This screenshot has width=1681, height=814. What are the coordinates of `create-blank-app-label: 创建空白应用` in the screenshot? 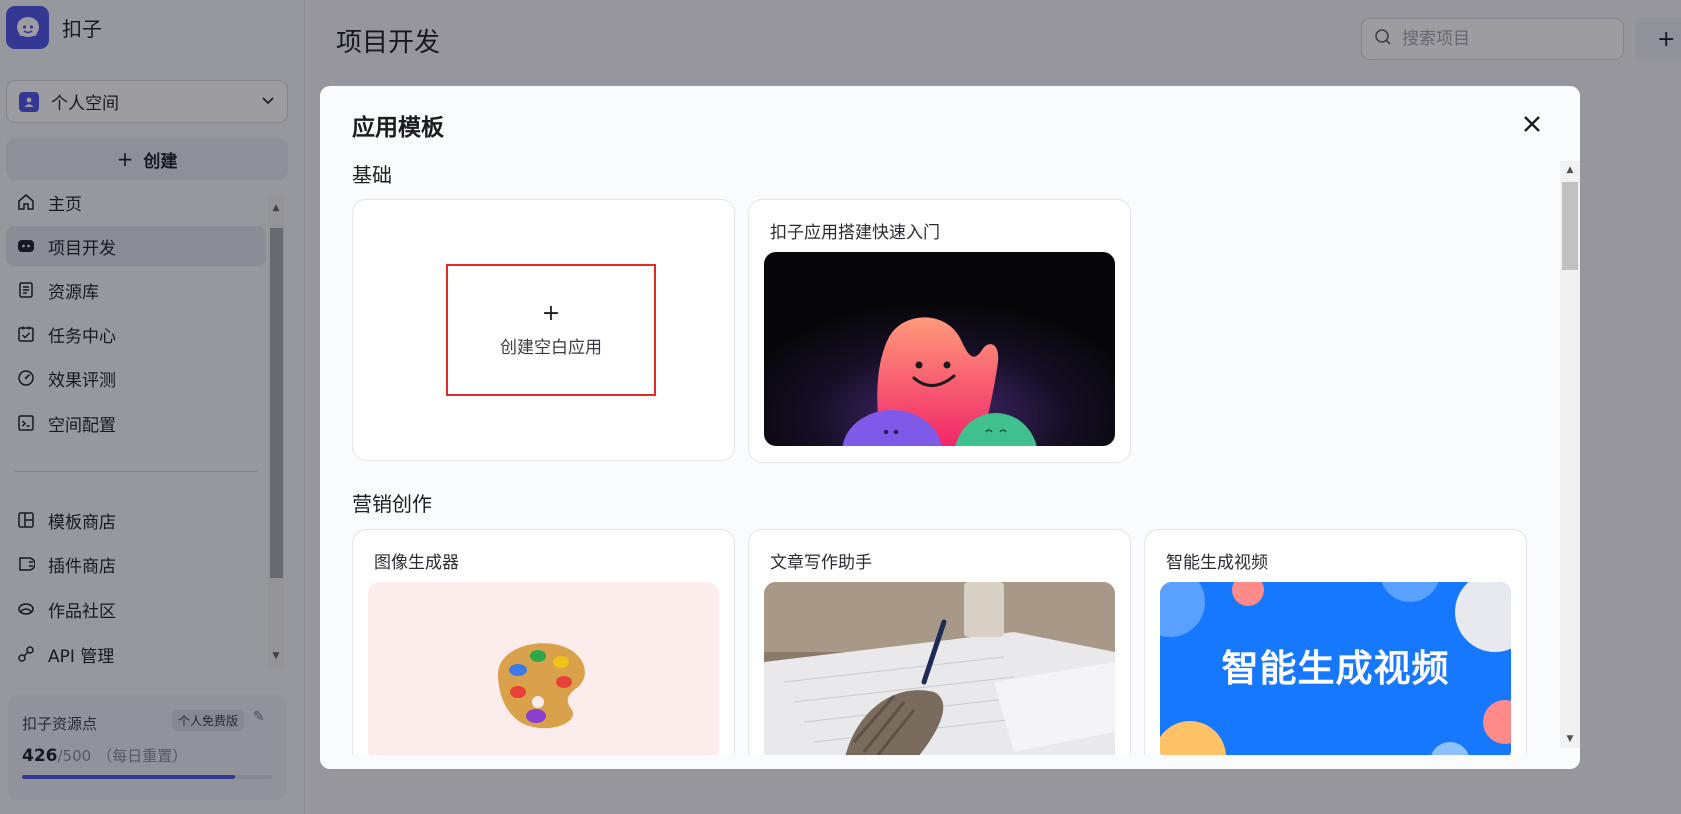 It's located at (551, 347).